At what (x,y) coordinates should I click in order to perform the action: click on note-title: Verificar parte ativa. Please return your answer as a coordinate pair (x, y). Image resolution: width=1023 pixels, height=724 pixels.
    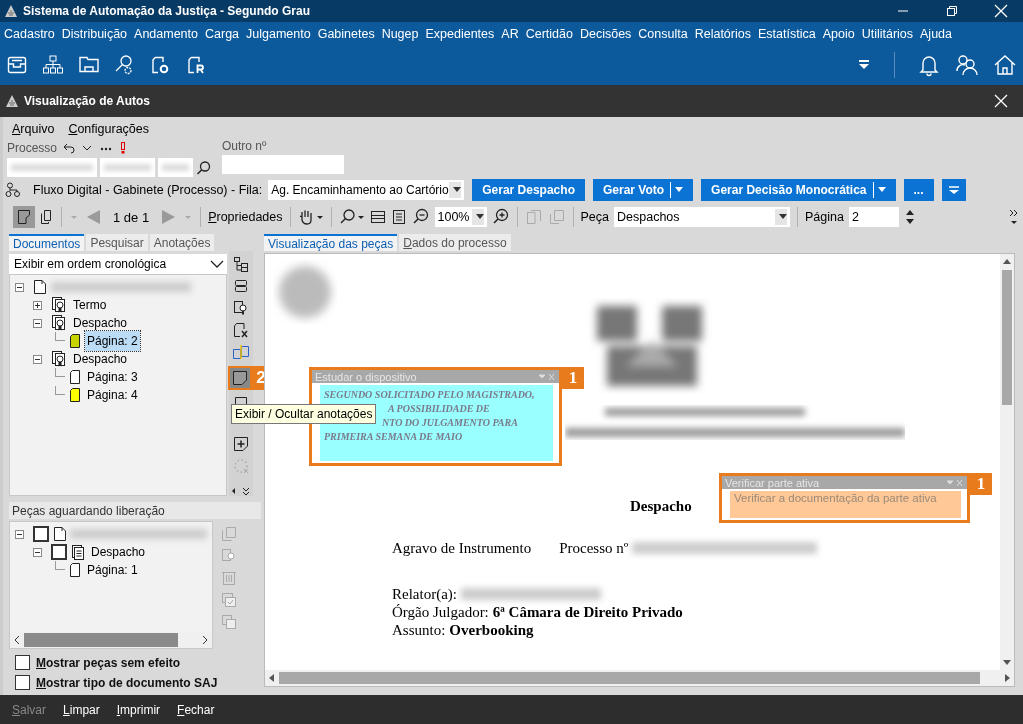
    Looking at the image, I should click on (772, 482).